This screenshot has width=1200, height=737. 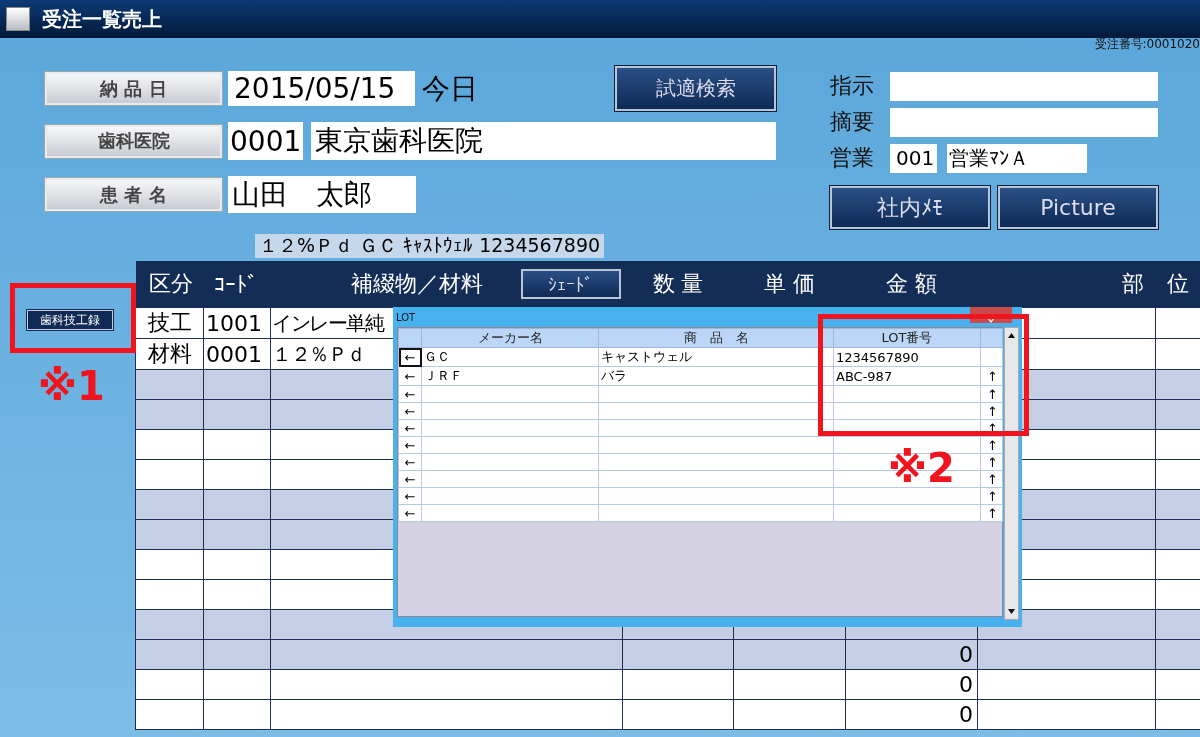 I want to click on field-label: 患 者 名, so click(x=133, y=194).